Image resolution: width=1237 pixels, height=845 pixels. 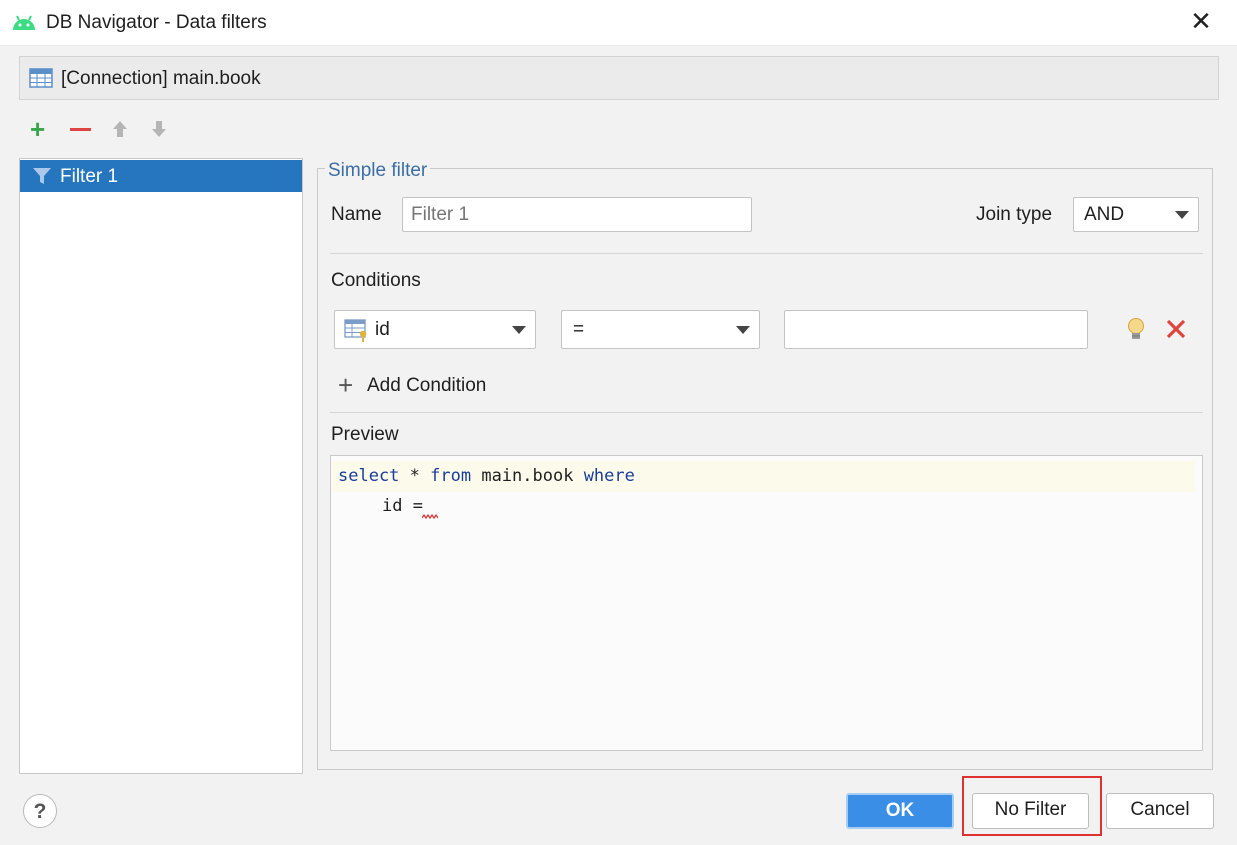 What do you see at coordinates (900, 811) in the screenshot?
I see `ok-button: OK` at bounding box center [900, 811].